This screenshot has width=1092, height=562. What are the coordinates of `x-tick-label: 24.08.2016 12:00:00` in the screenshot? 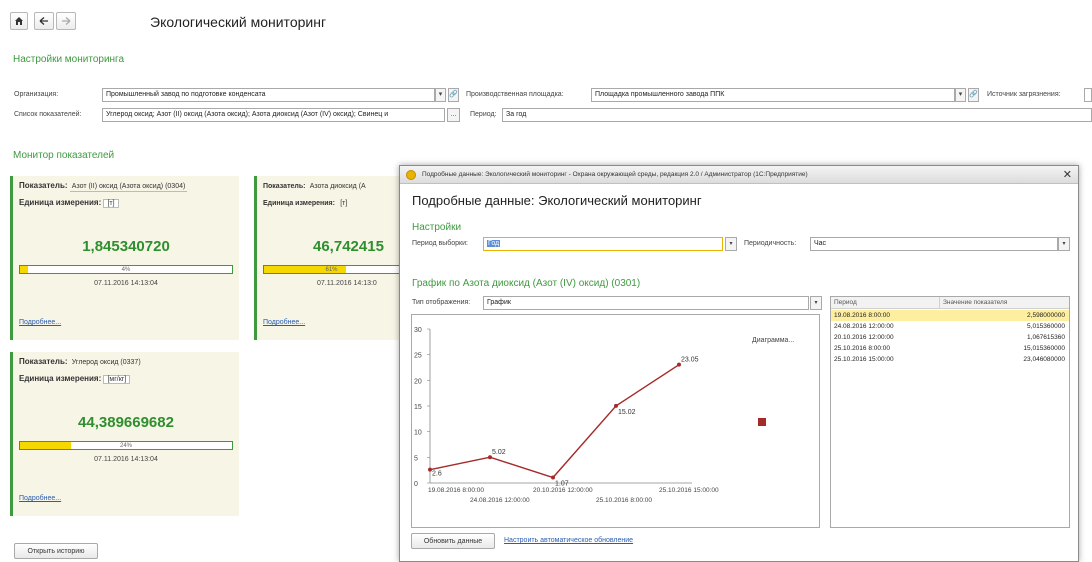 It's located at (500, 500).